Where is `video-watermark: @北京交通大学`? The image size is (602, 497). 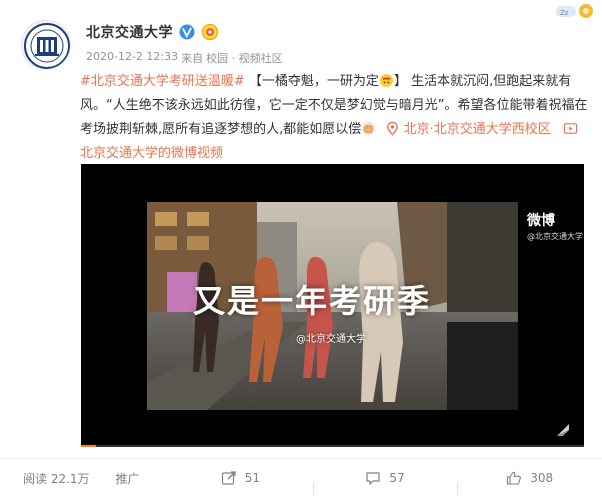 video-watermark: @北京交通大学 is located at coordinates (331, 339).